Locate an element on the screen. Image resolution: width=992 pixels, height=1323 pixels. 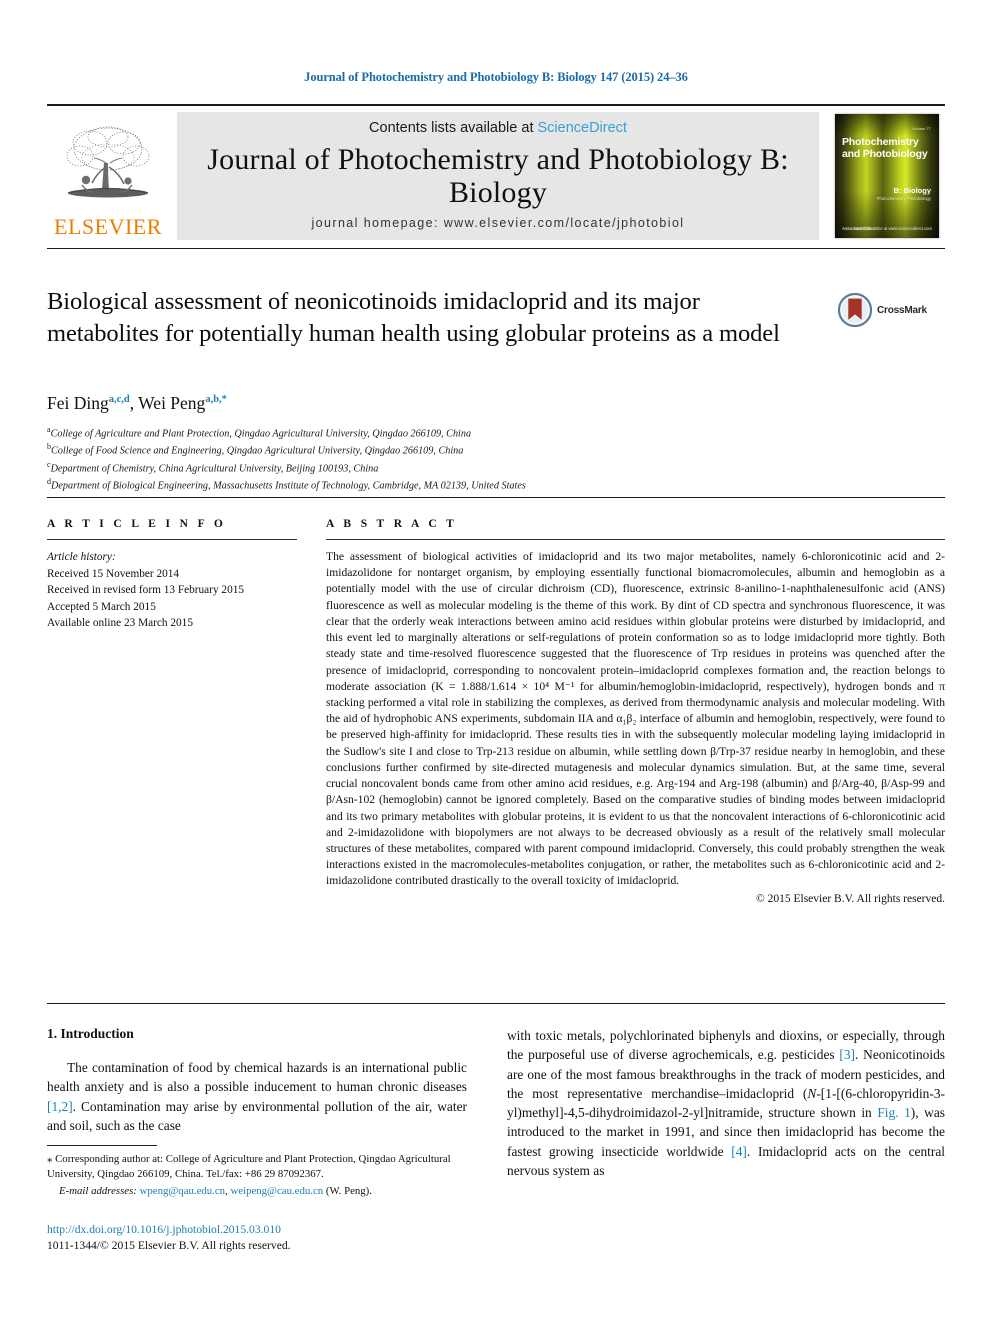
author-list: Fei Dinga,c,d, Wei Penga,b,* is located at coordinates (137, 403).